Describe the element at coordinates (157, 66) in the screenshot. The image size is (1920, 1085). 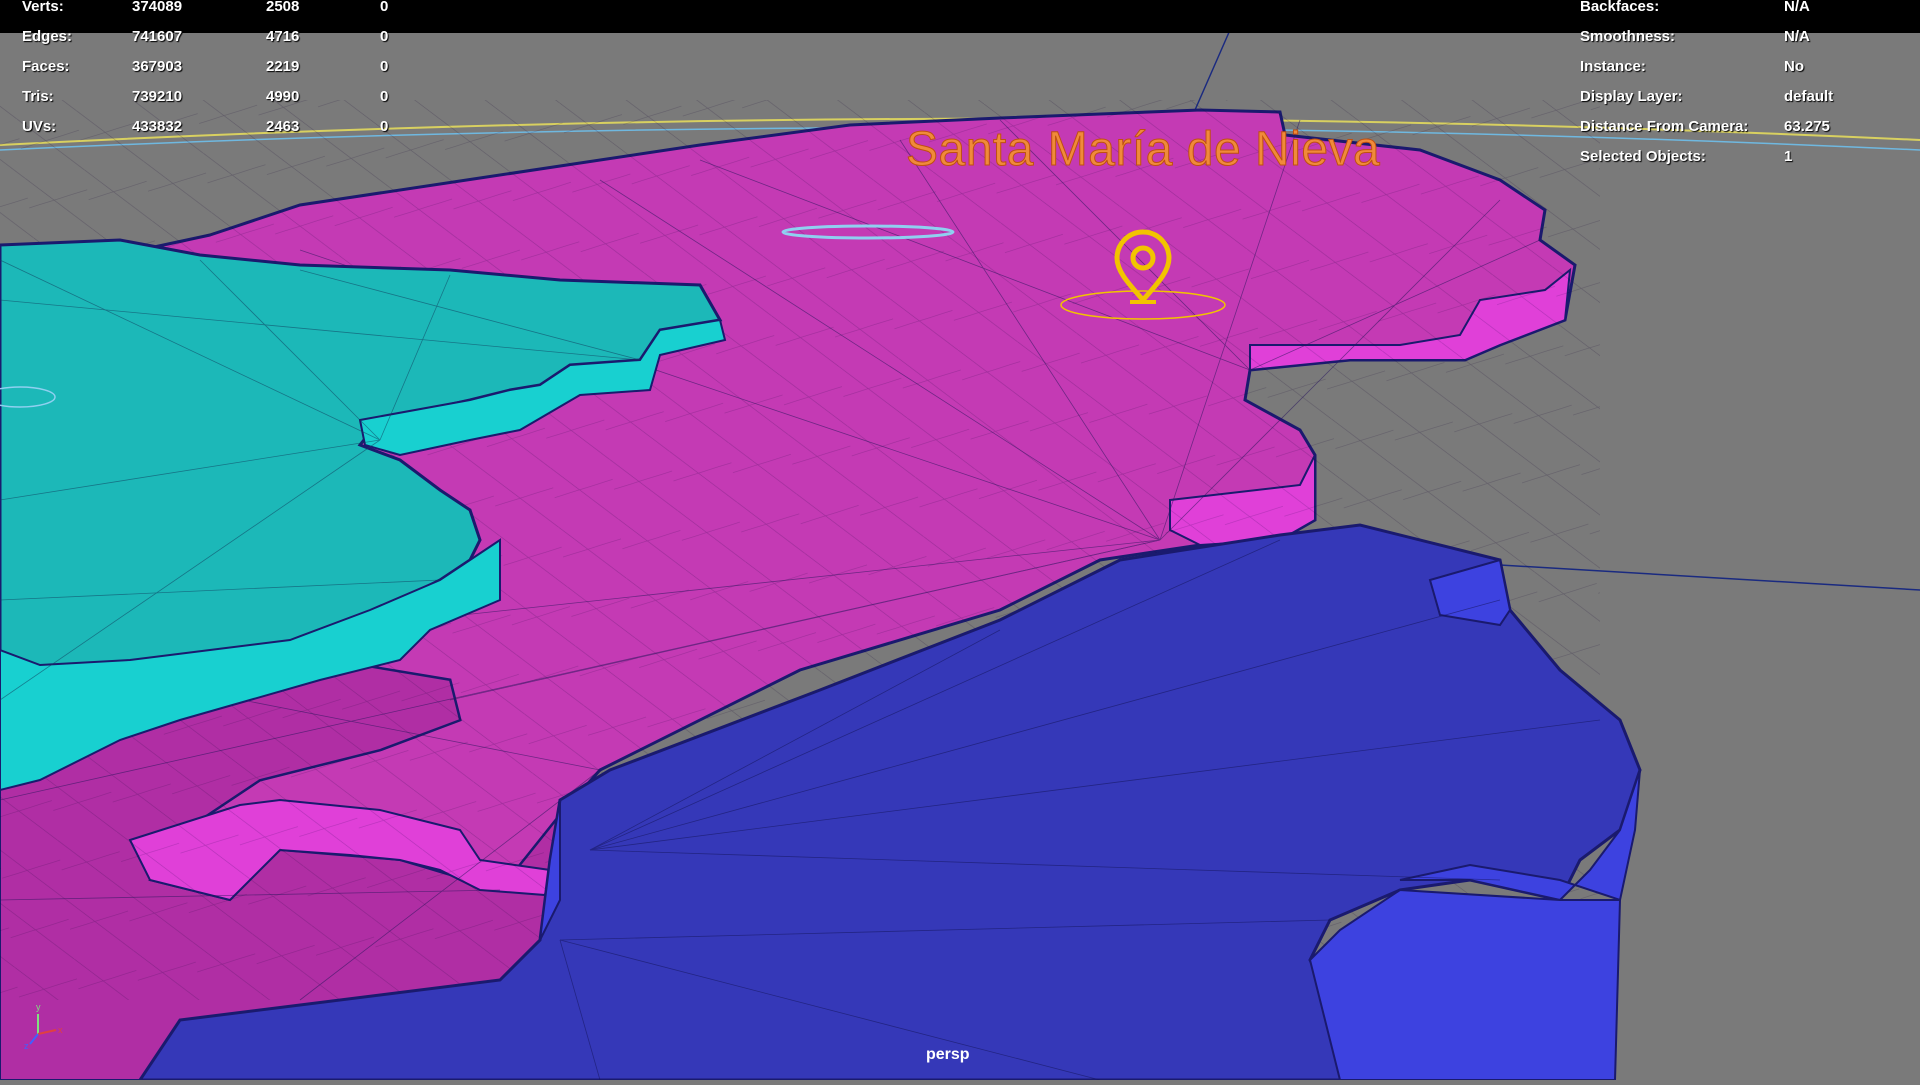
I see `stat-value: 367903` at that location.